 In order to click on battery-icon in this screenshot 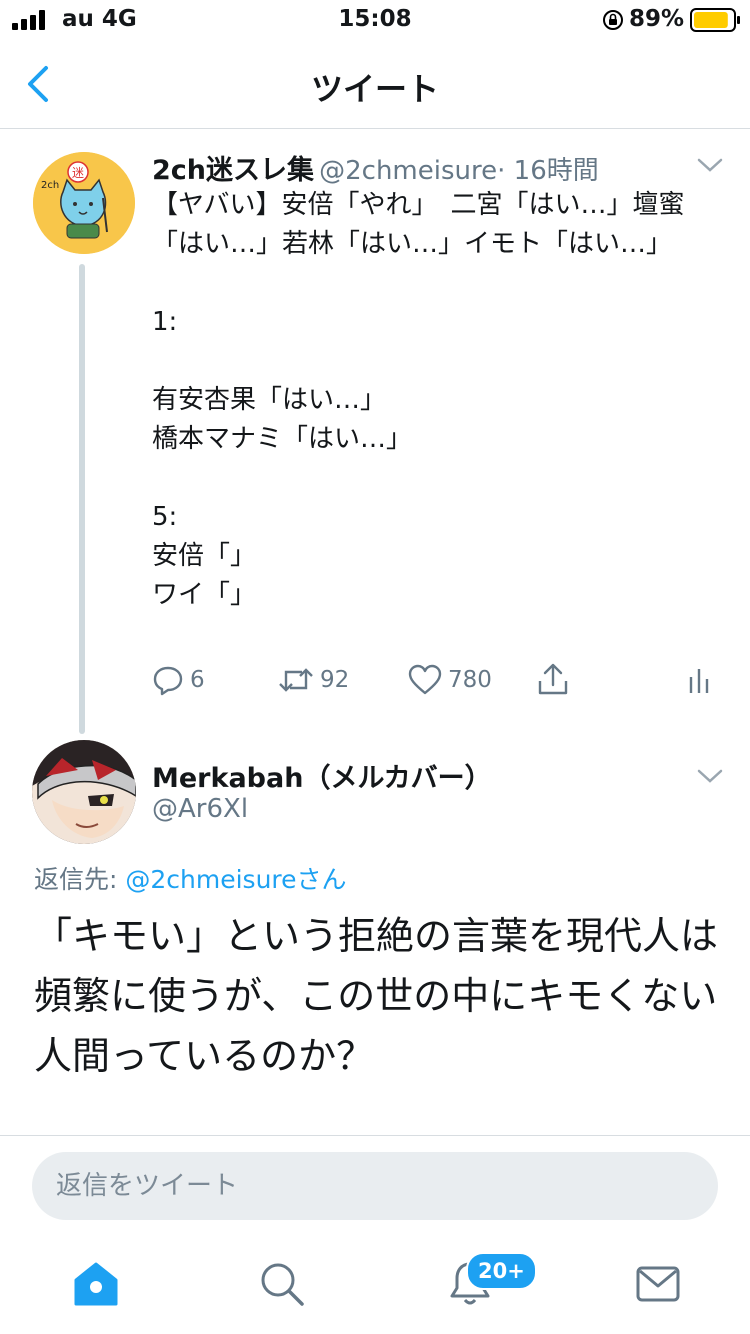, I will do `click(715, 20)`.